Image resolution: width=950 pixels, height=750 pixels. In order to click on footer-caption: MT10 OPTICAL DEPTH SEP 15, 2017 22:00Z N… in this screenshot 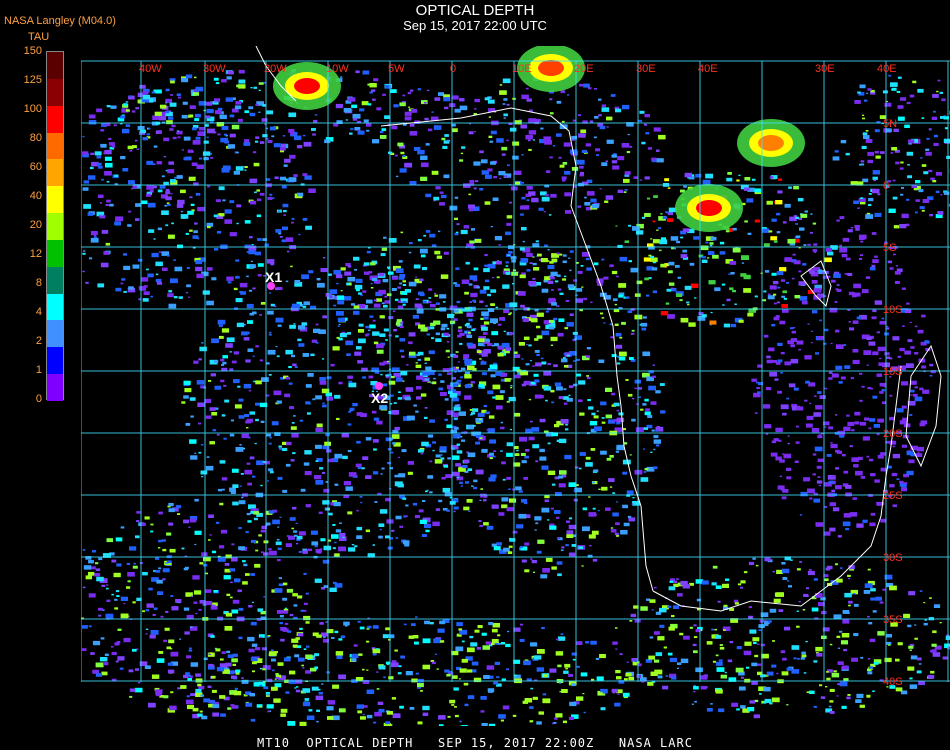, I will do `click(475, 743)`.